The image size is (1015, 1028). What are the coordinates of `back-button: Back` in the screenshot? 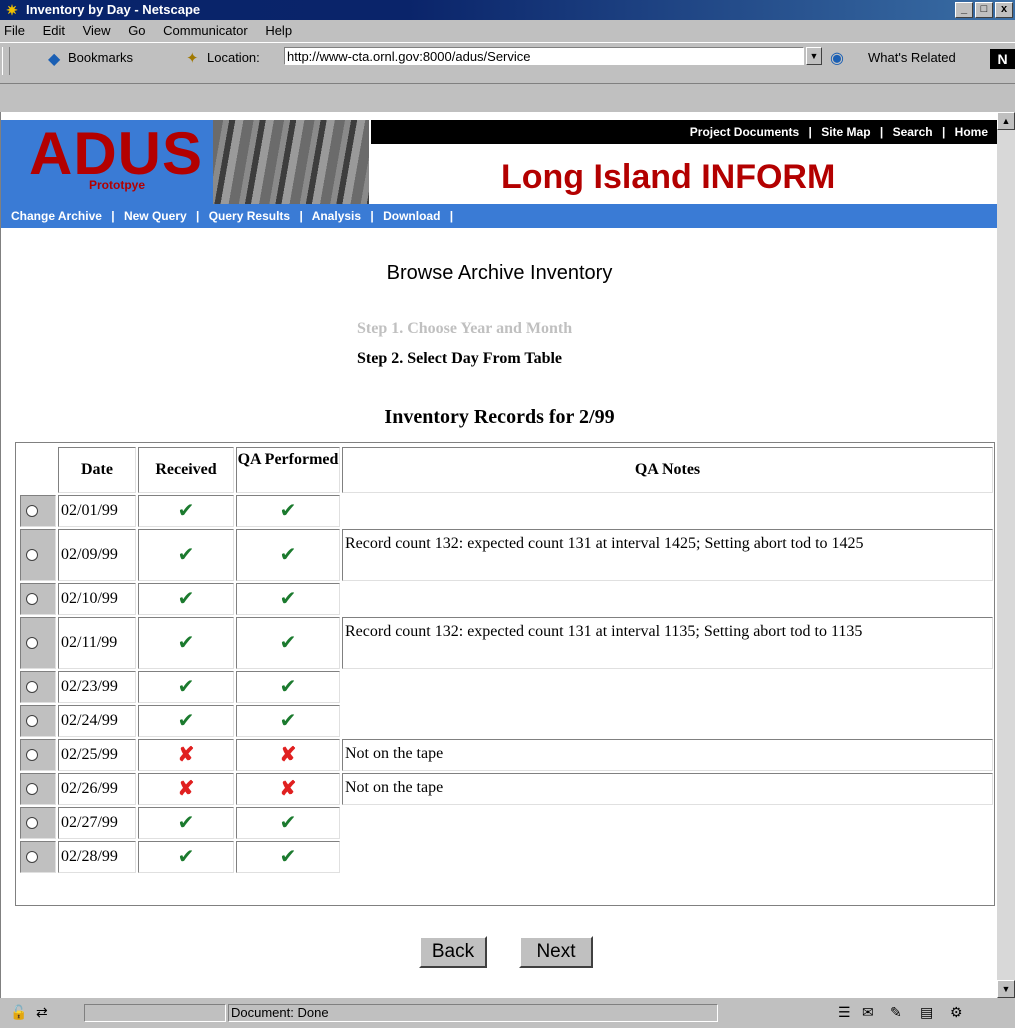 It's located at (453, 952).